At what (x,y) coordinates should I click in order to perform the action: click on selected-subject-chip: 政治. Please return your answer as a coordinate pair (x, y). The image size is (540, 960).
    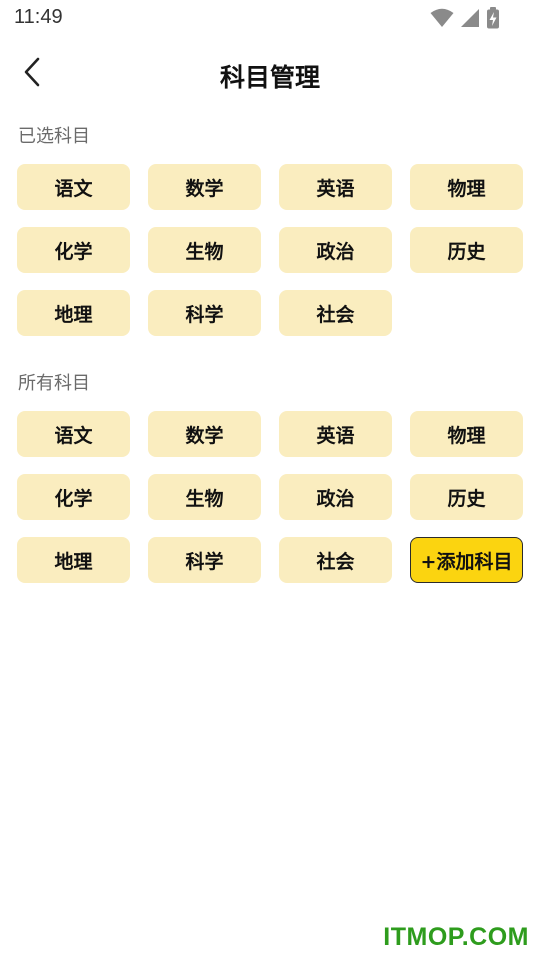
    Looking at the image, I should click on (335, 250).